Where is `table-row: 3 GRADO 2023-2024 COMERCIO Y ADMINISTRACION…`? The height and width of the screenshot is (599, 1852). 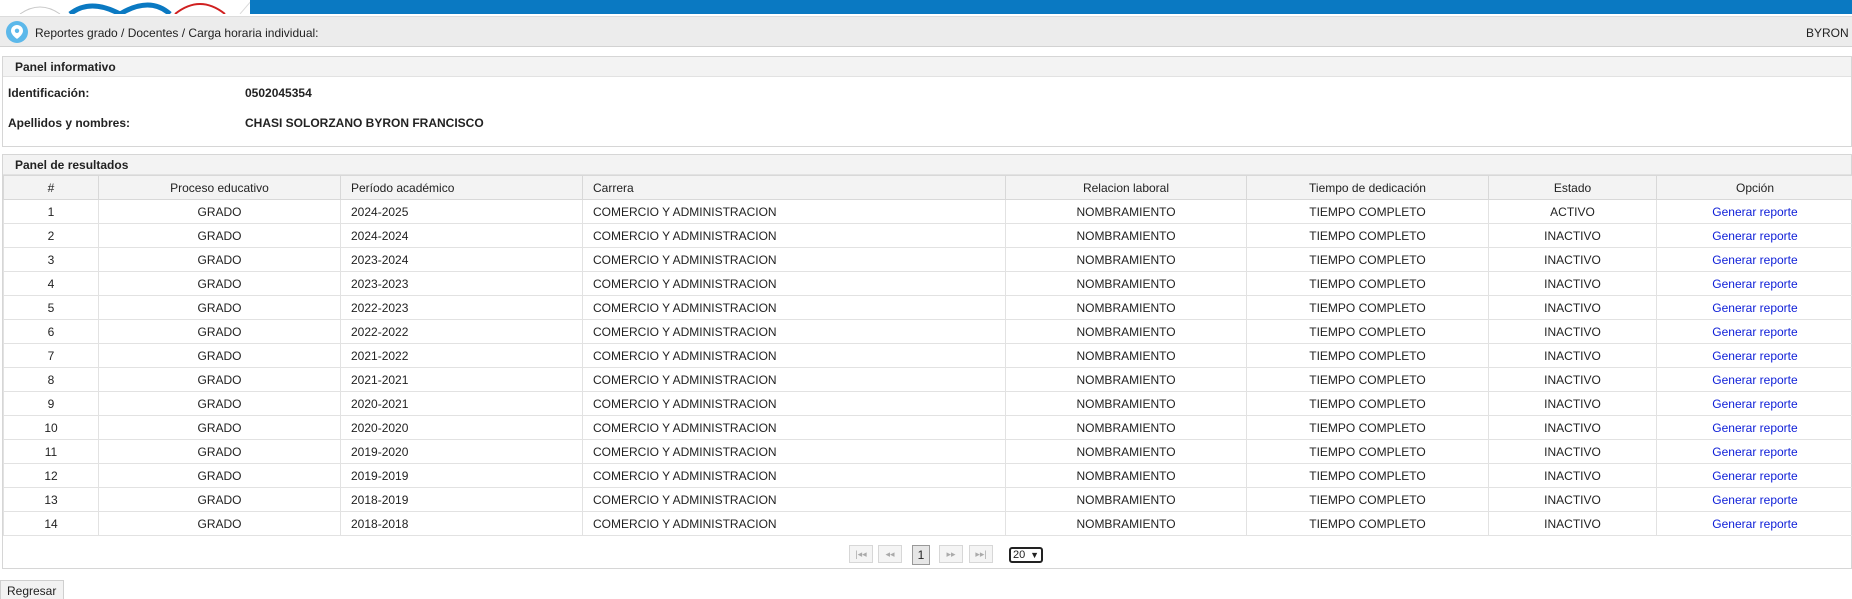
table-row: 3 GRADO 2023-2024 COMERCIO Y ADMINISTRACION… is located at coordinates (927, 259).